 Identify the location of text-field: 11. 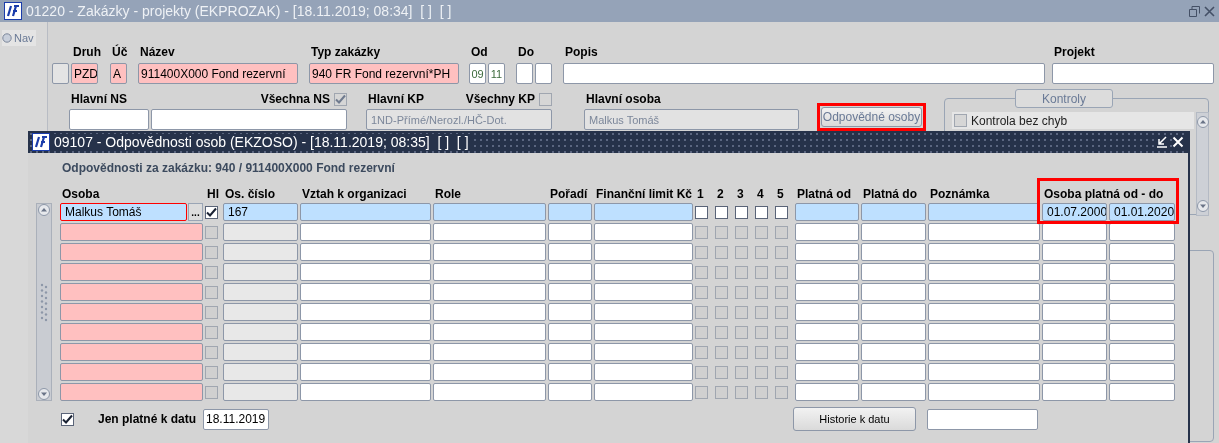
(496, 73).